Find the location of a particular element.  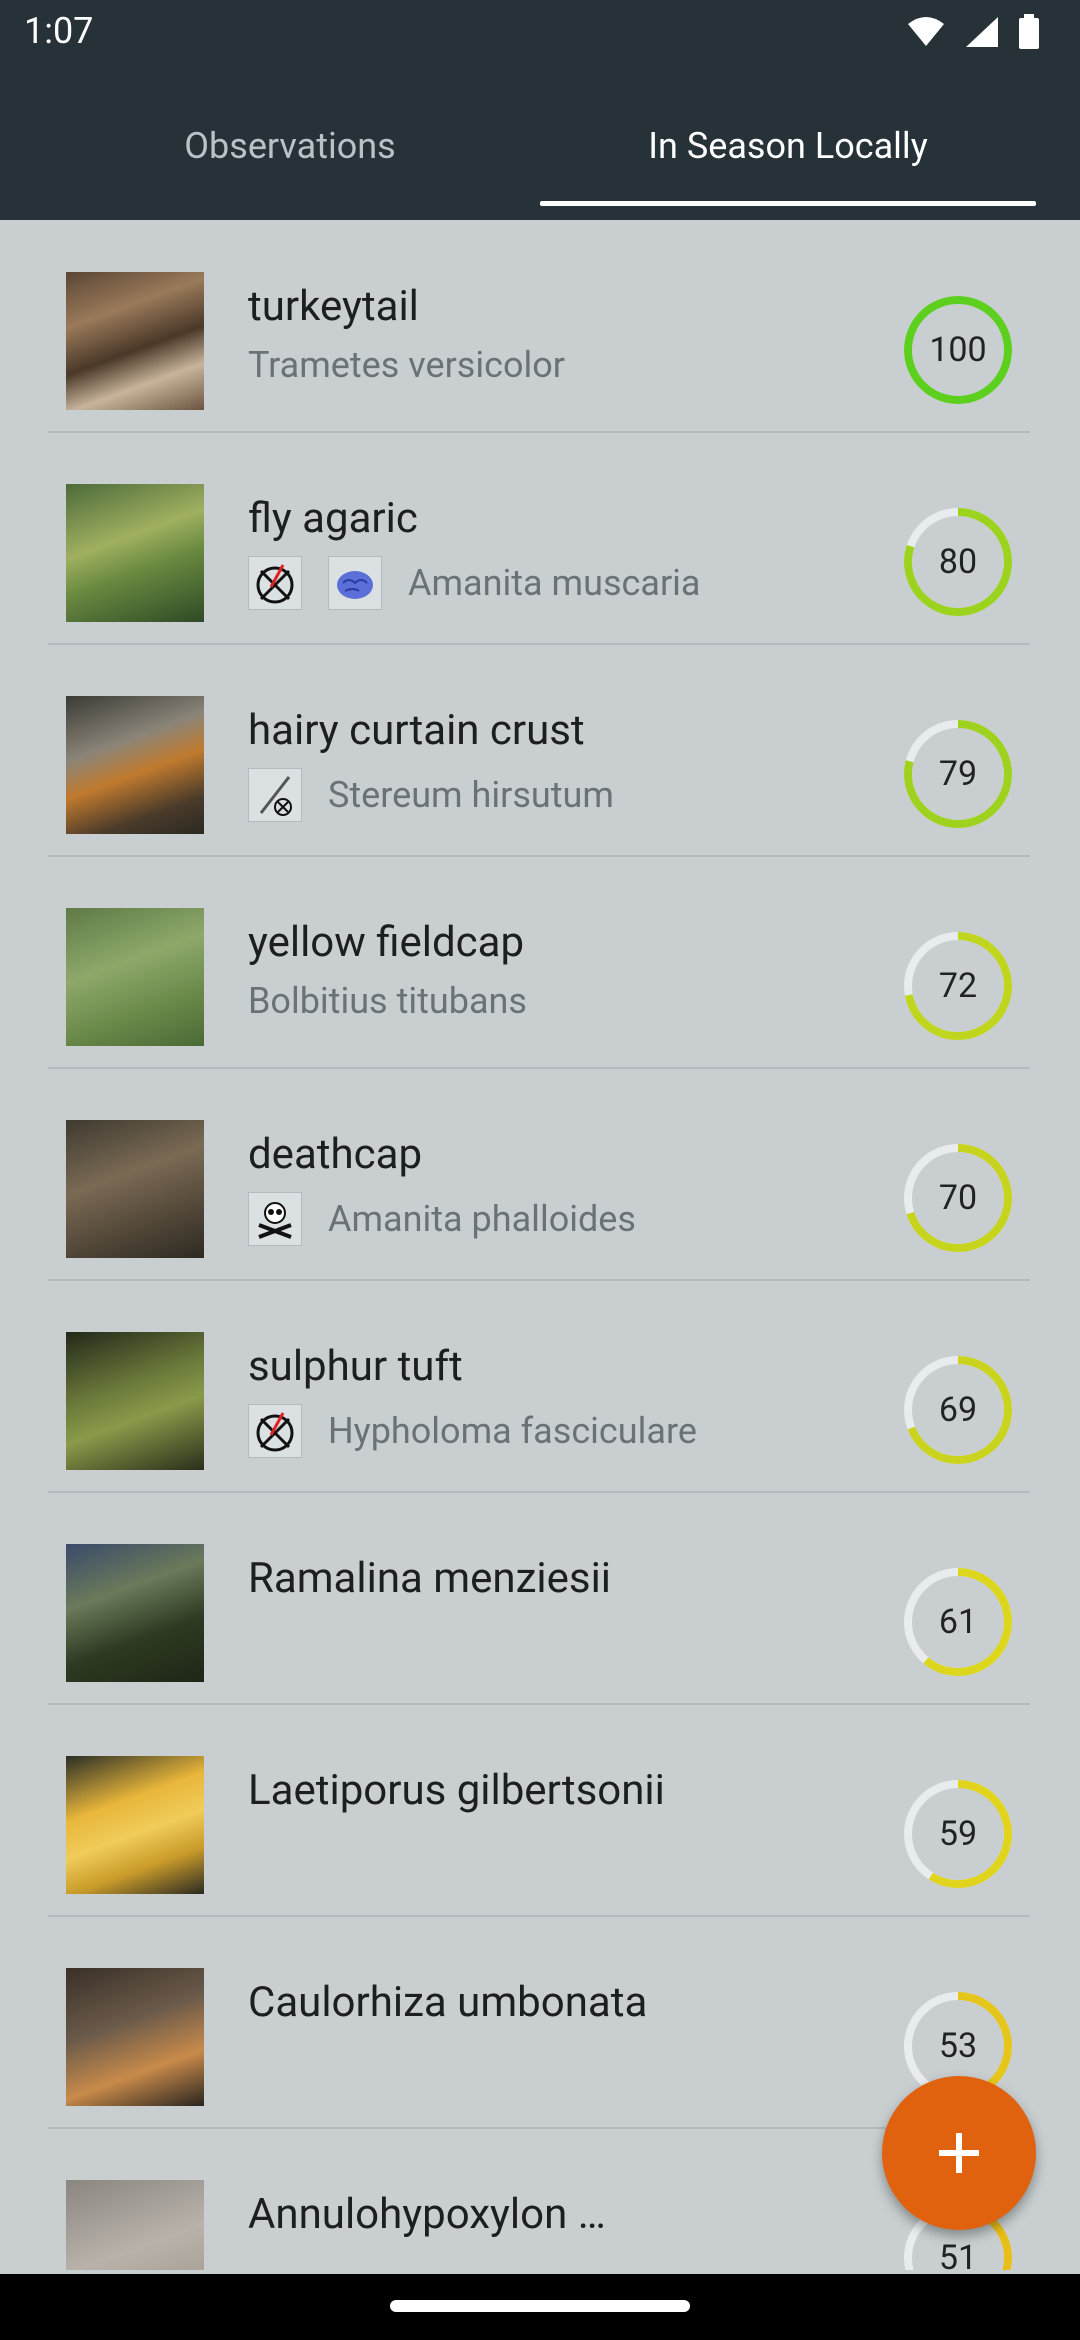

season-score-ring: 72 is located at coordinates (958, 986).